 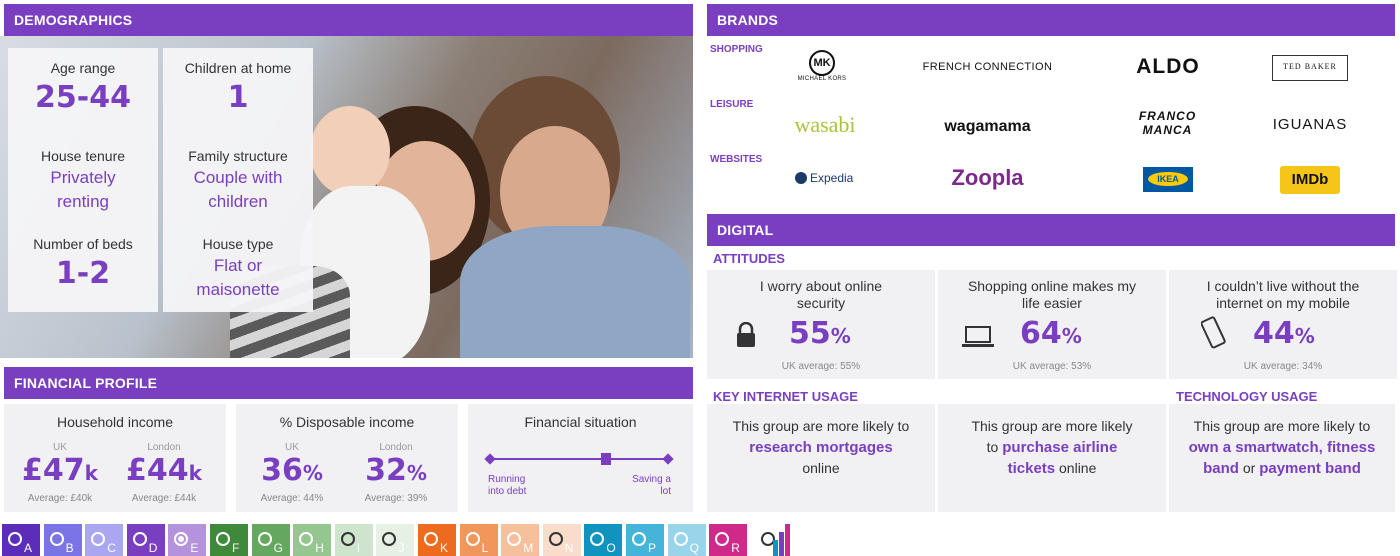 I want to click on swatch-d: D, so click(x=145, y=540).